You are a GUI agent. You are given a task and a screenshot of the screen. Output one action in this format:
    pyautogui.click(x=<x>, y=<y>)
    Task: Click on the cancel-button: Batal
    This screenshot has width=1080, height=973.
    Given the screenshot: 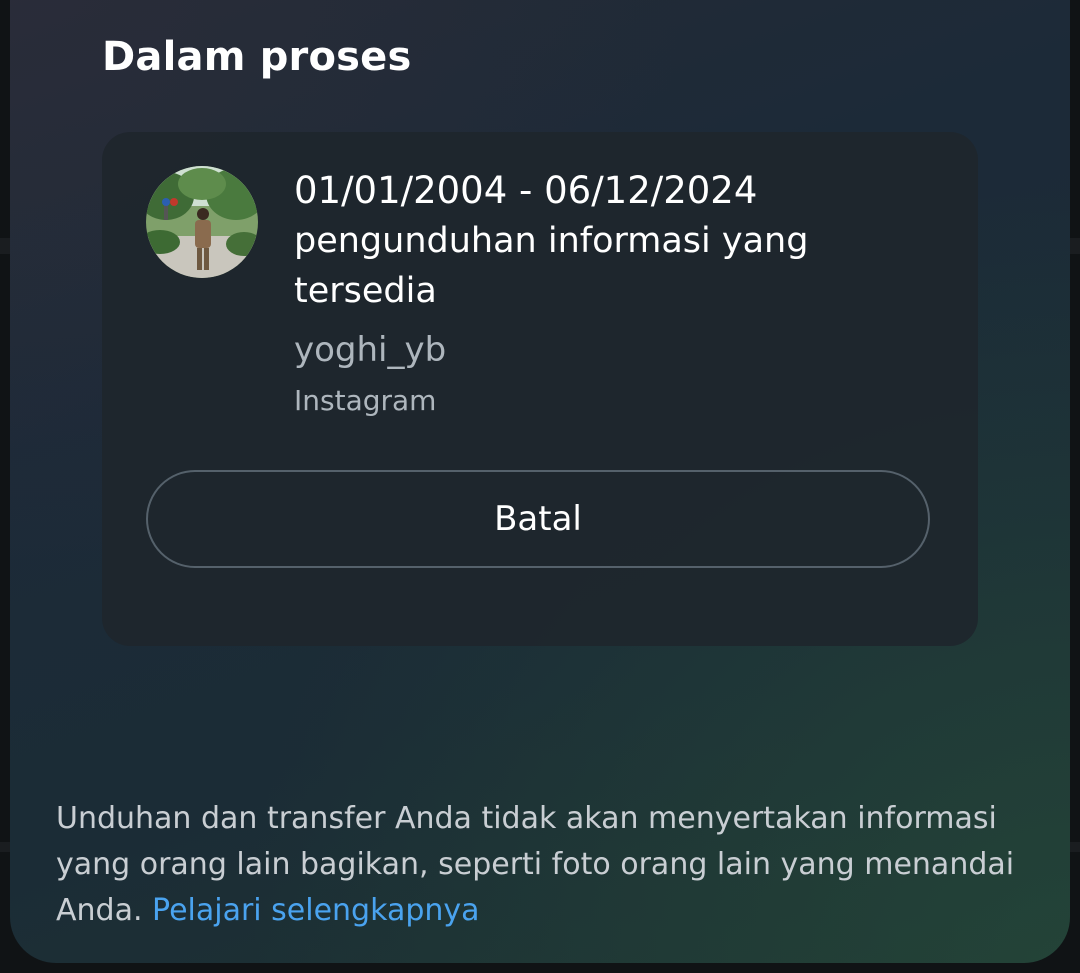 What is the action you would take?
    pyautogui.click(x=538, y=519)
    